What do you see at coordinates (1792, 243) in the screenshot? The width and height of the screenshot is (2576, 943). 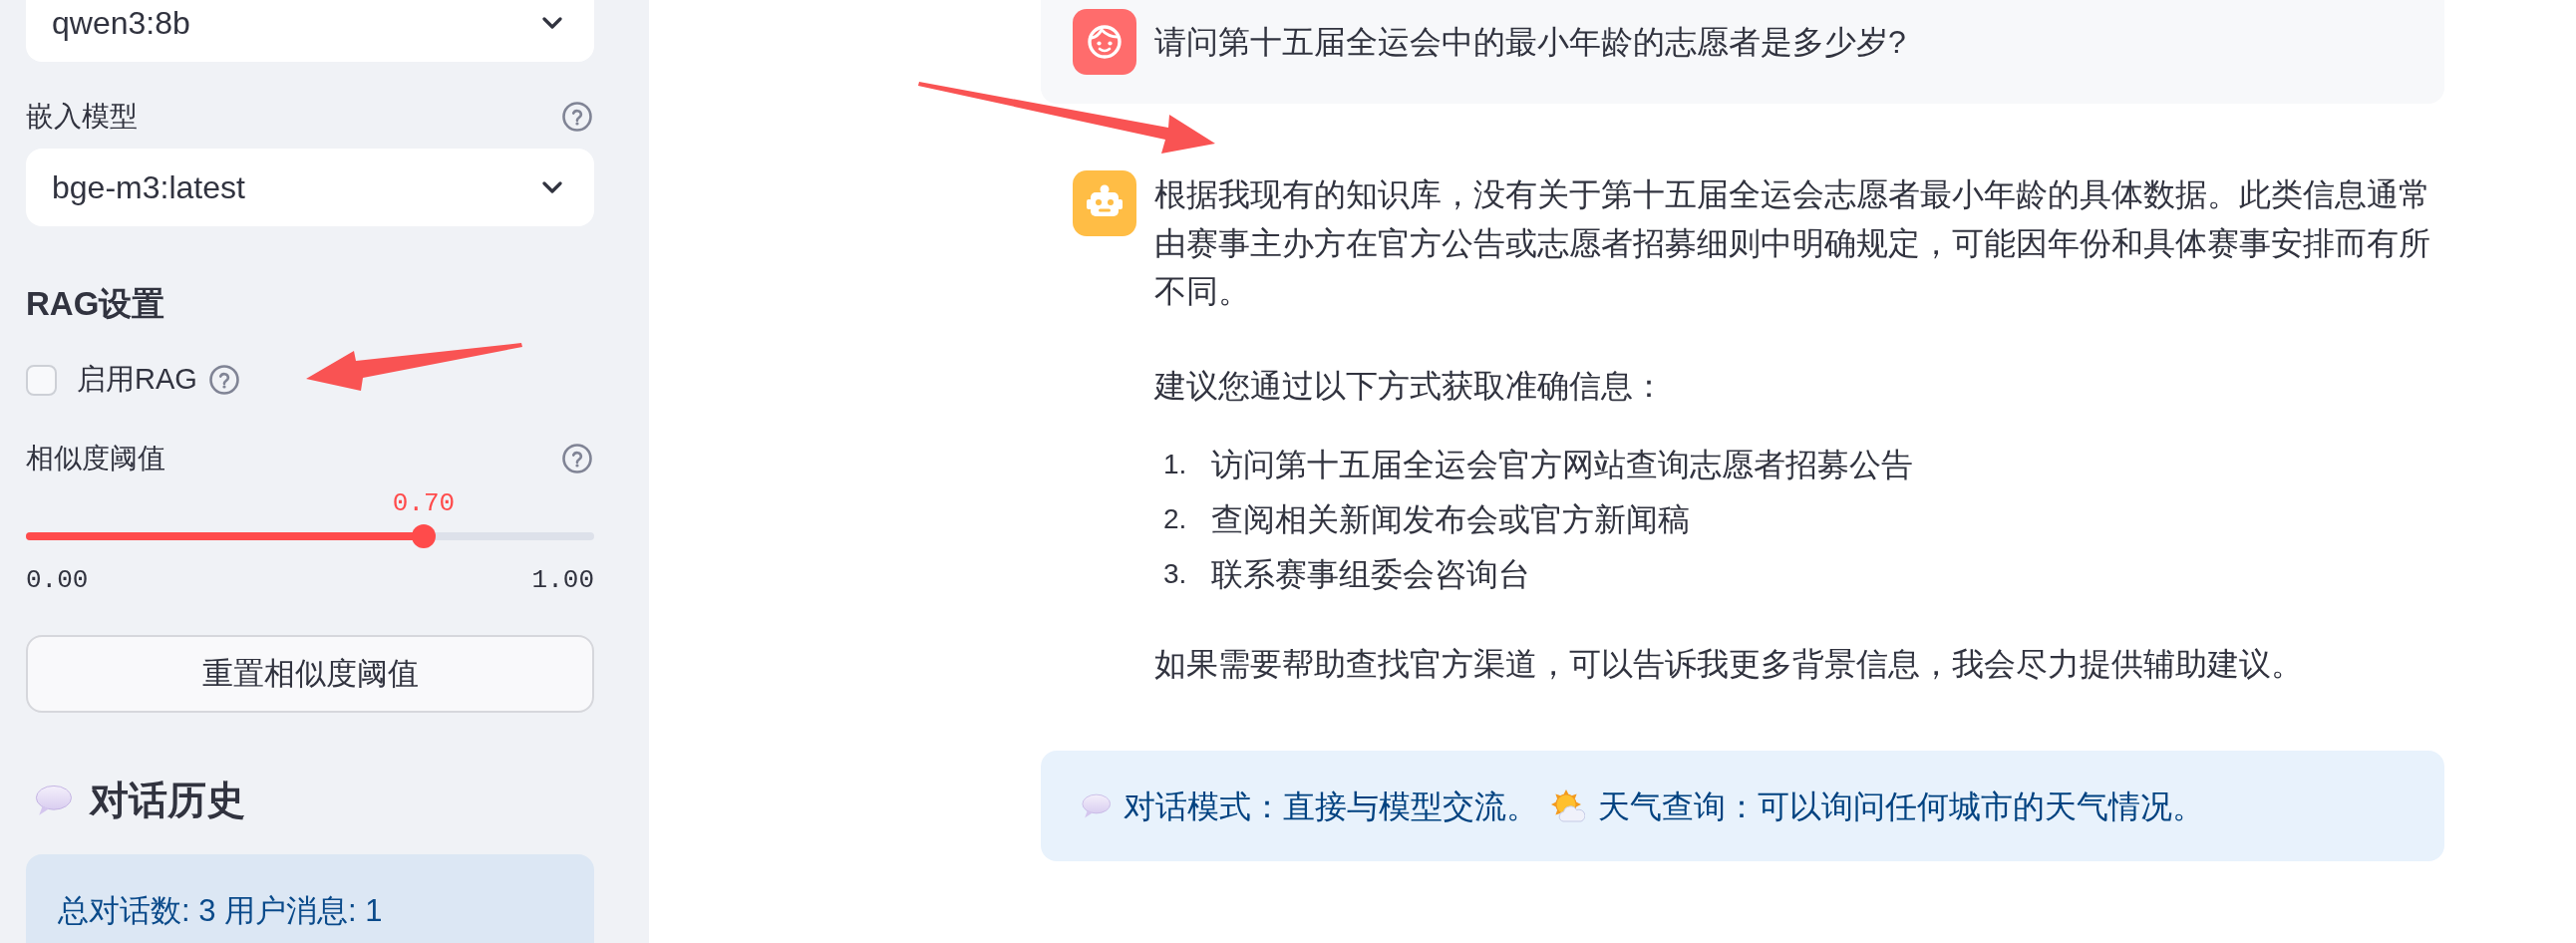 I see `message-text: 根据我现有的知识库，没有关于第十五届全运会志愿者最小年龄的具体数据。此类信息通常由赛事主办方在官方公告或志愿者招募细则中明确规定，可能因年份和具体赛事安排而有所不同。` at bounding box center [1792, 243].